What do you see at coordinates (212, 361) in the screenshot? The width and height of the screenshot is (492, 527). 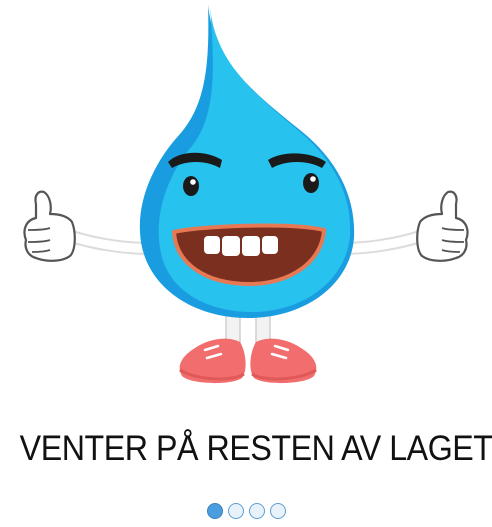 I see `left-shoe` at bounding box center [212, 361].